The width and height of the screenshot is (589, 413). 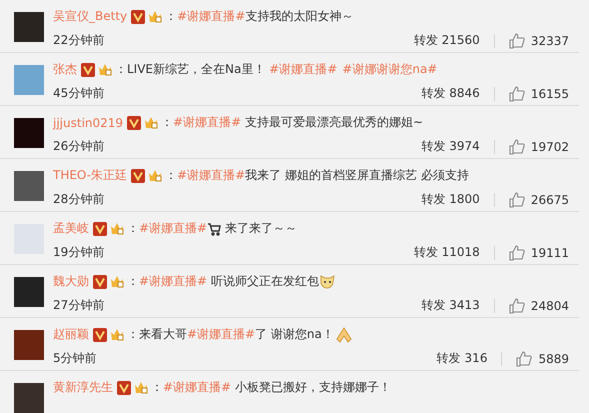 What do you see at coordinates (549, 199) in the screenshot?
I see `like-count: 26675` at bounding box center [549, 199].